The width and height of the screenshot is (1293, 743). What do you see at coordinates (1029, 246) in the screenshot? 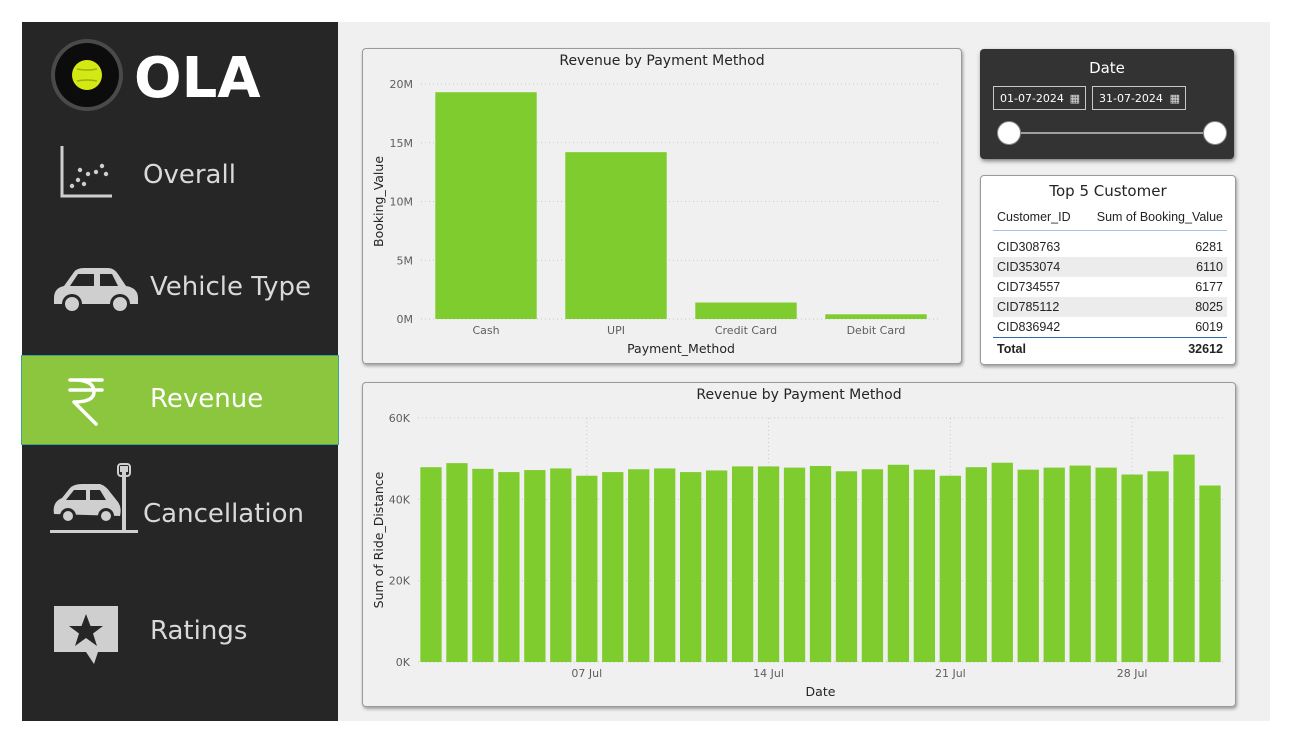
I see `customer-id-cell: CID308763` at bounding box center [1029, 246].